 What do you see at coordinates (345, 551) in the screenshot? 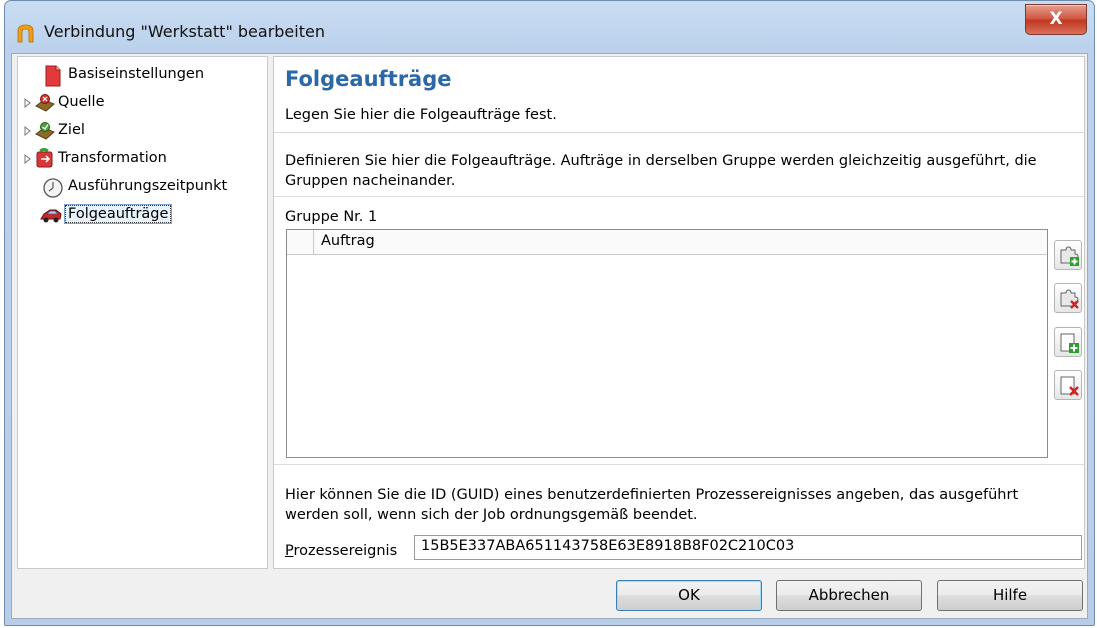
I see `event-label-rest: rozessereignis` at bounding box center [345, 551].